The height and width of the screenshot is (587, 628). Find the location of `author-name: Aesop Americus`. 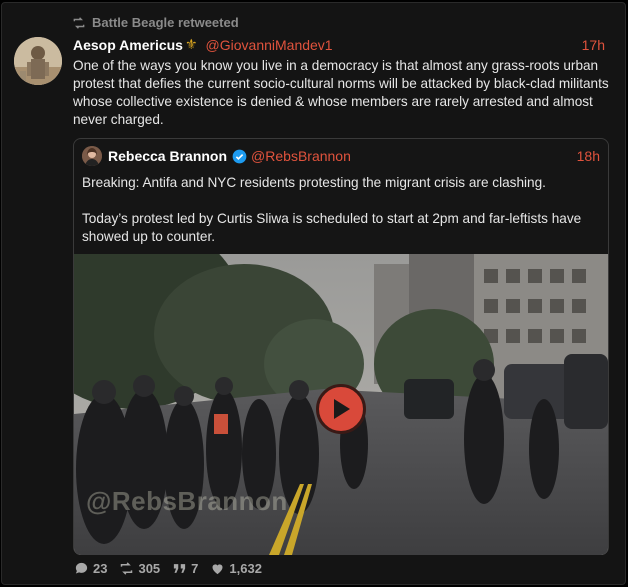

author-name: Aesop Americus is located at coordinates (128, 45).